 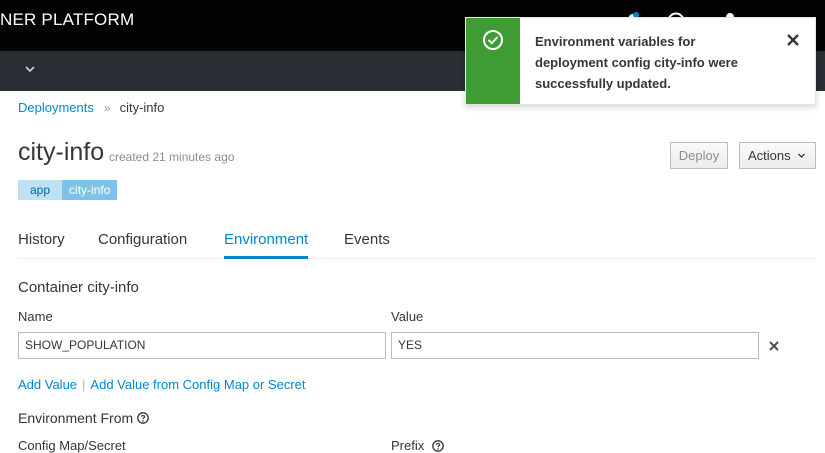 What do you see at coordinates (493, 61) in the screenshot?
I see `toast-status-bar` at bounding box center [493, 61].